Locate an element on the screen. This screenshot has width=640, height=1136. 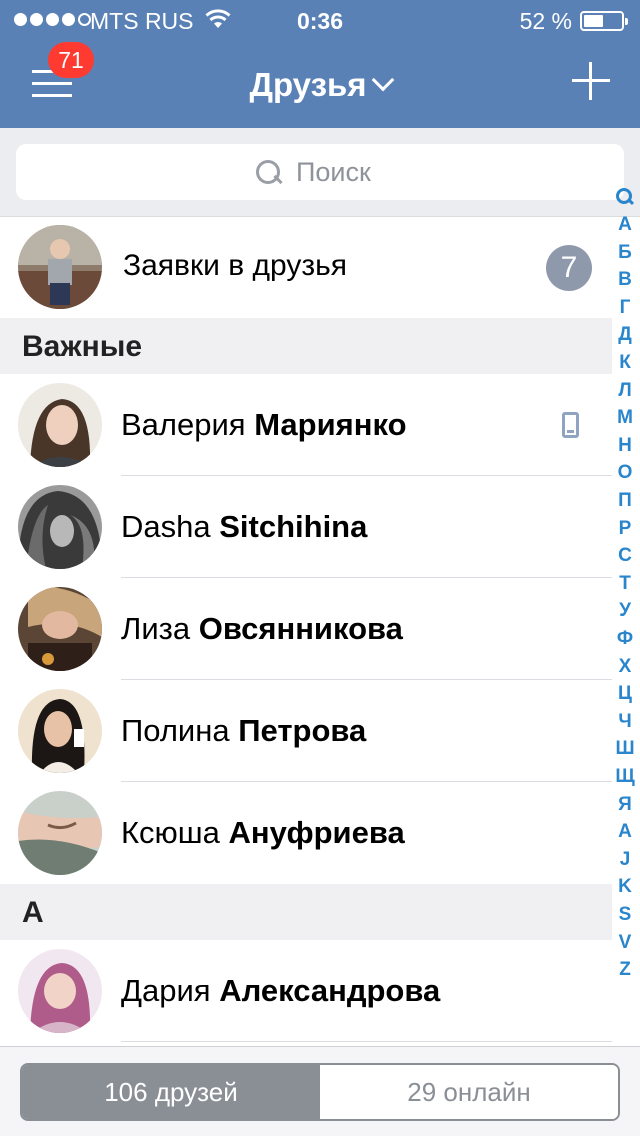
requests-count-badge: 7 is located at coordinates (569, 268).